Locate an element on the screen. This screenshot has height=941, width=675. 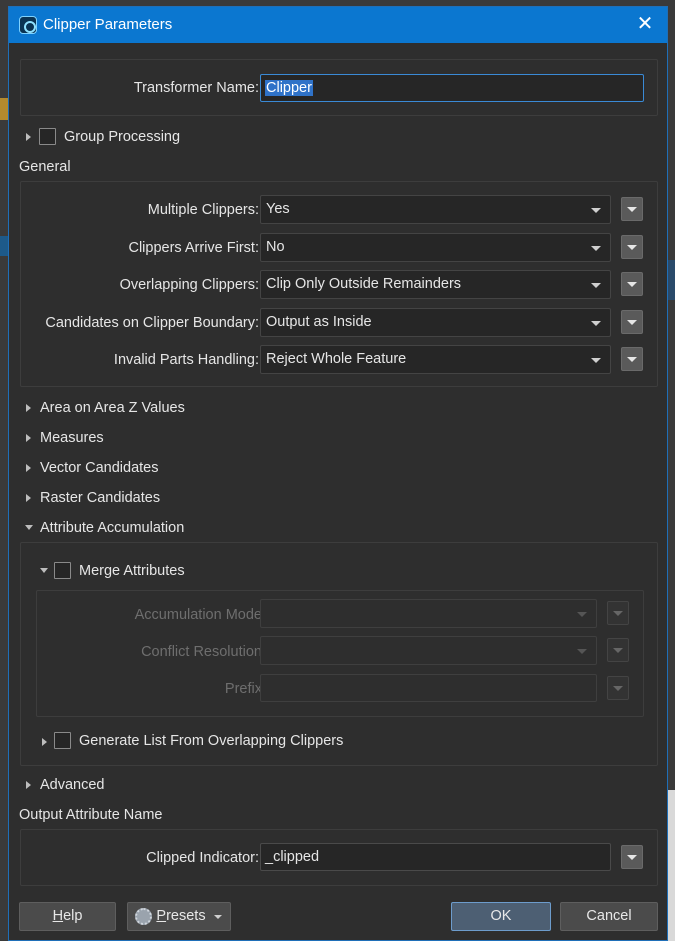
expand-area-z-icon is located at coordinates (28, 408).